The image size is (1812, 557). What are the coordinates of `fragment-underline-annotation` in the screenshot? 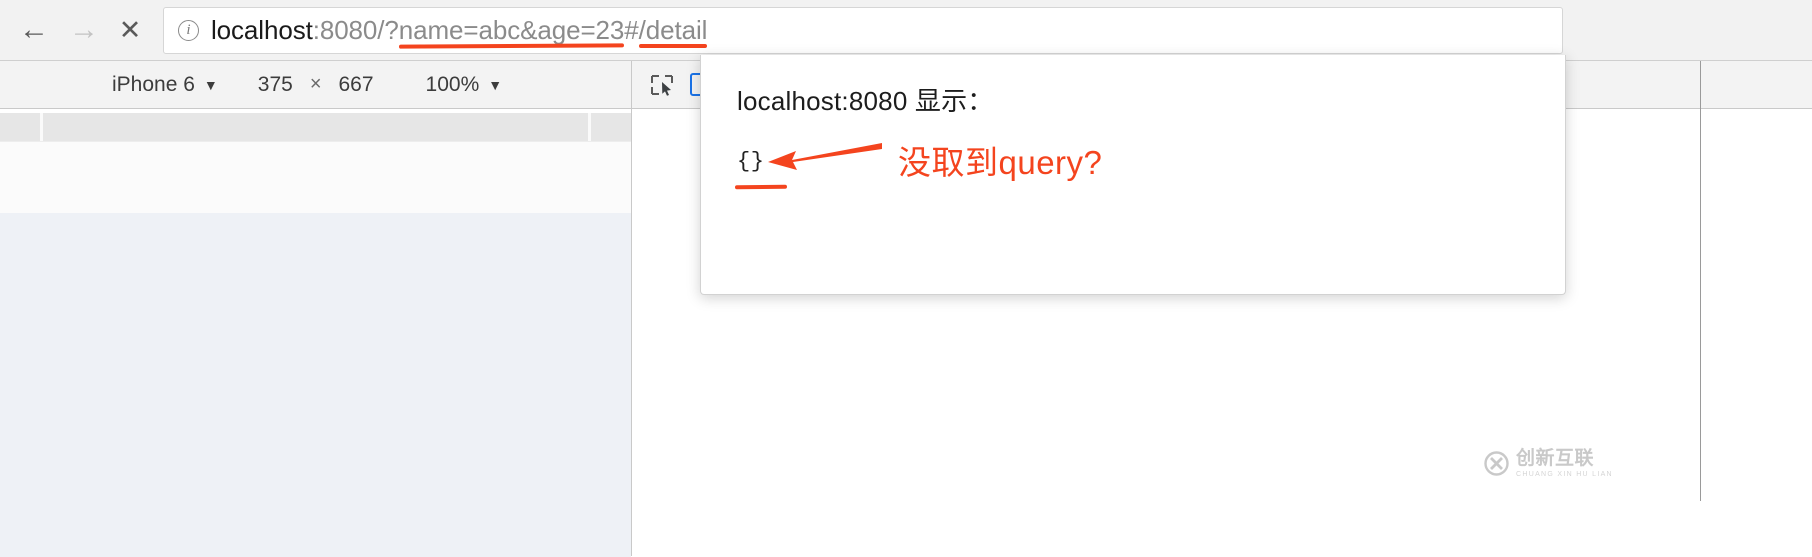 It's located at (673, 46).